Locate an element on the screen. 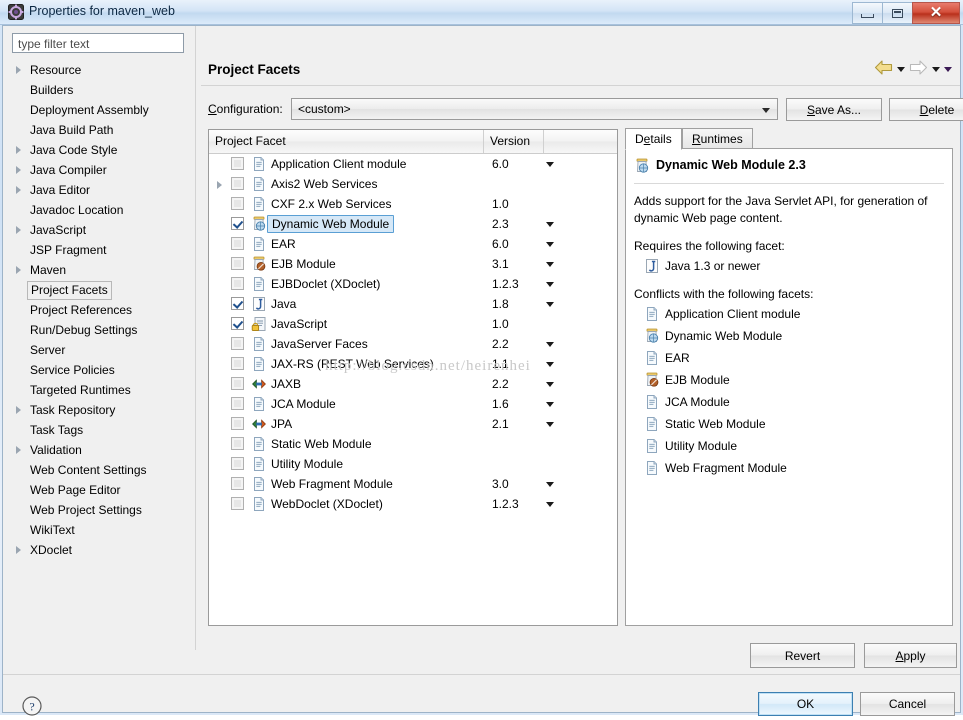 The height and width of the screenshot is (720, 963). tab-details: Details is located at coordinates (653, 139).